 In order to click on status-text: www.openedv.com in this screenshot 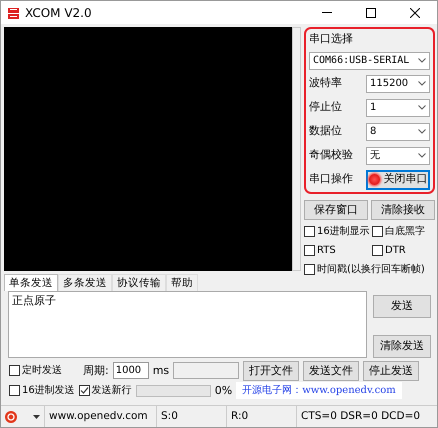, I will do `click(101, 416)`.